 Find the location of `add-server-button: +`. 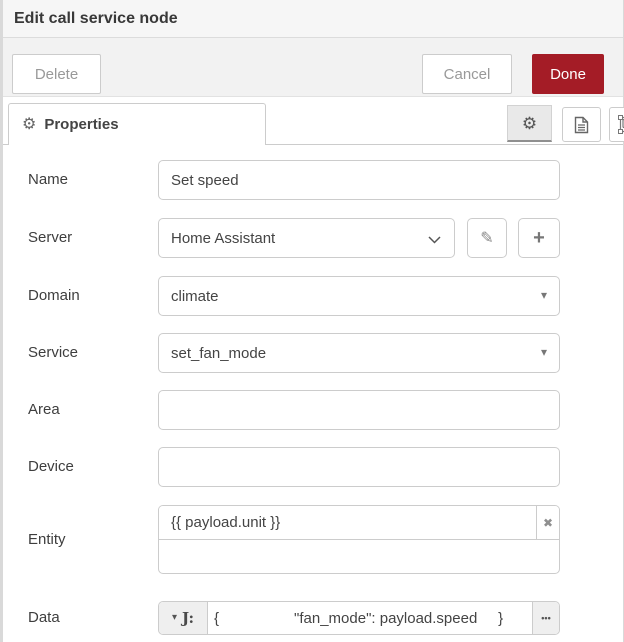

add-server-button: + is located at coordinates (539, 238).